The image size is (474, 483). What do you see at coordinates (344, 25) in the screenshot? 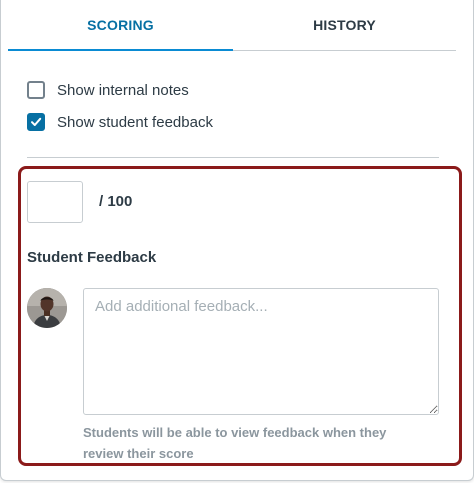
I see `tab-history: HISTORY` at bounding box center [344, 25].